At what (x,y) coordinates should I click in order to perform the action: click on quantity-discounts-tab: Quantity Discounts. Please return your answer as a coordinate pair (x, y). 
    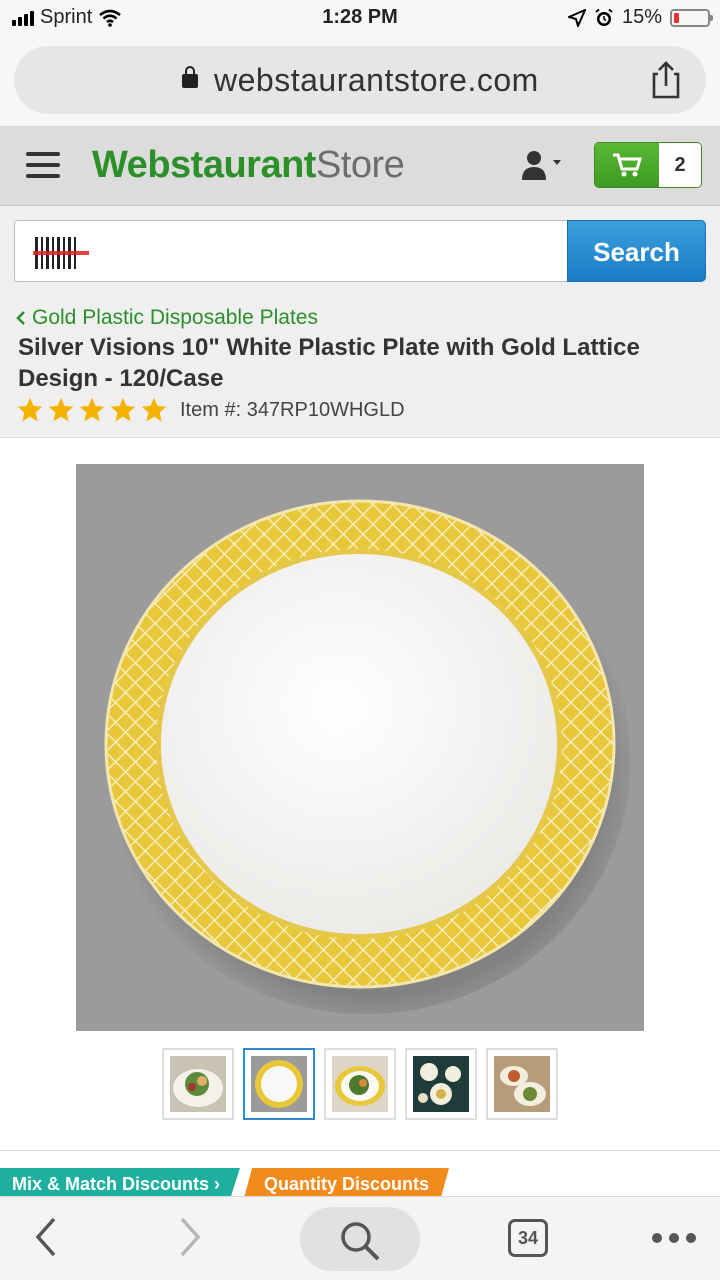
    Looking at the image, I should click on (346, 1183).